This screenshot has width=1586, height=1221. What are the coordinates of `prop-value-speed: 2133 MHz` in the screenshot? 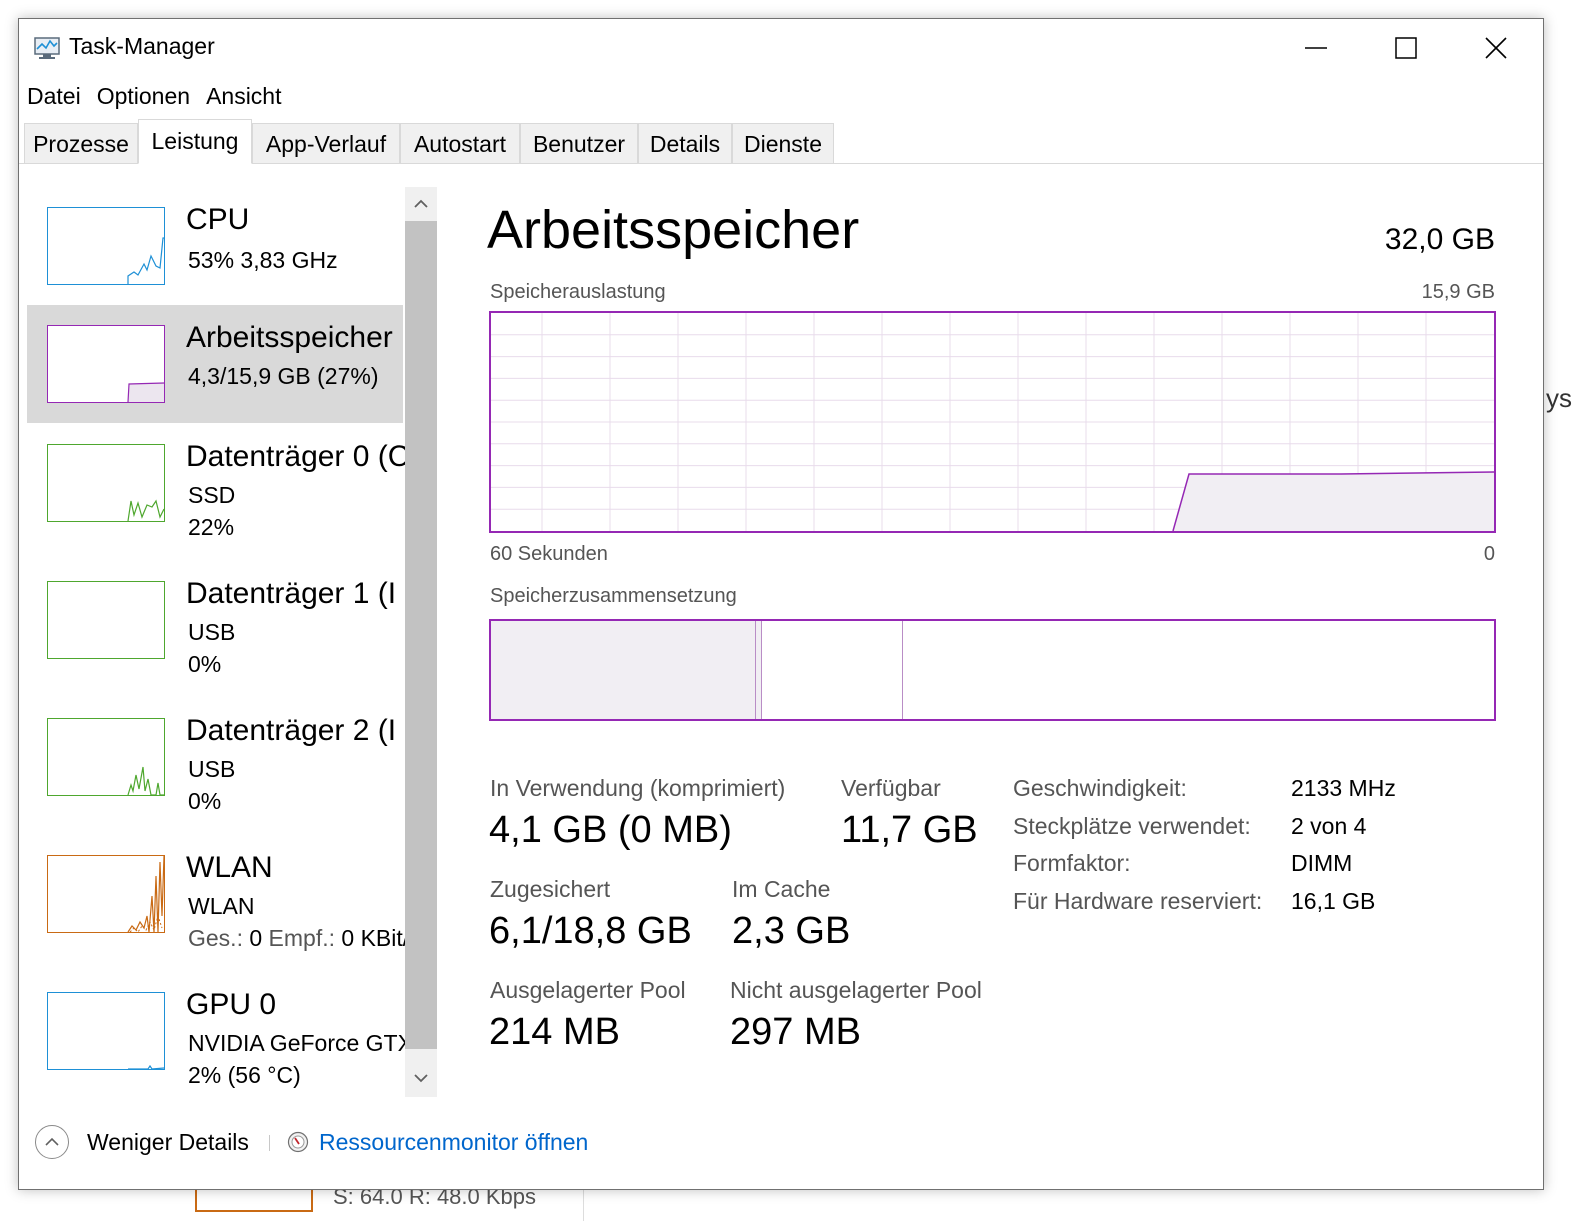 It's located at (1343, 788).